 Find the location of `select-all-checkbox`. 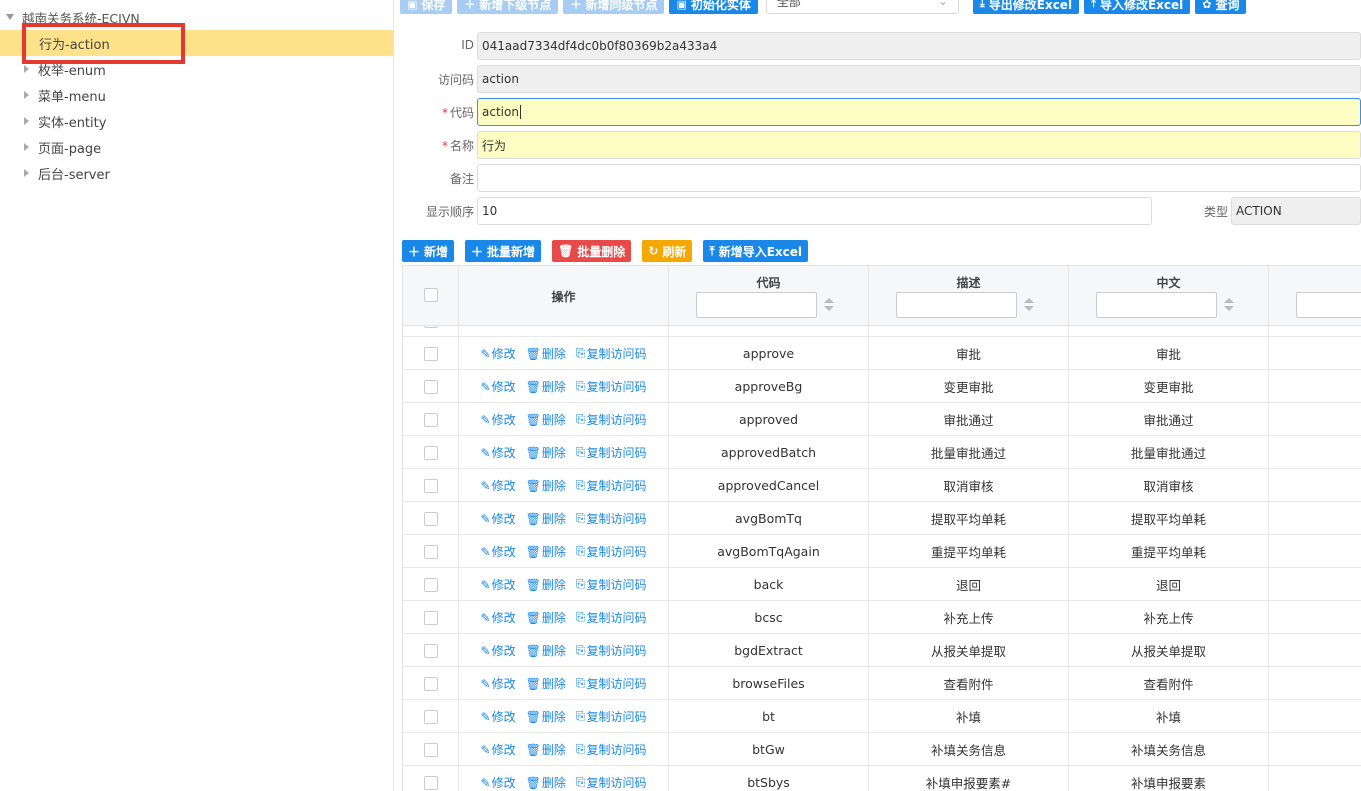

select-all-checkbox is located at coordinates (431, 295).